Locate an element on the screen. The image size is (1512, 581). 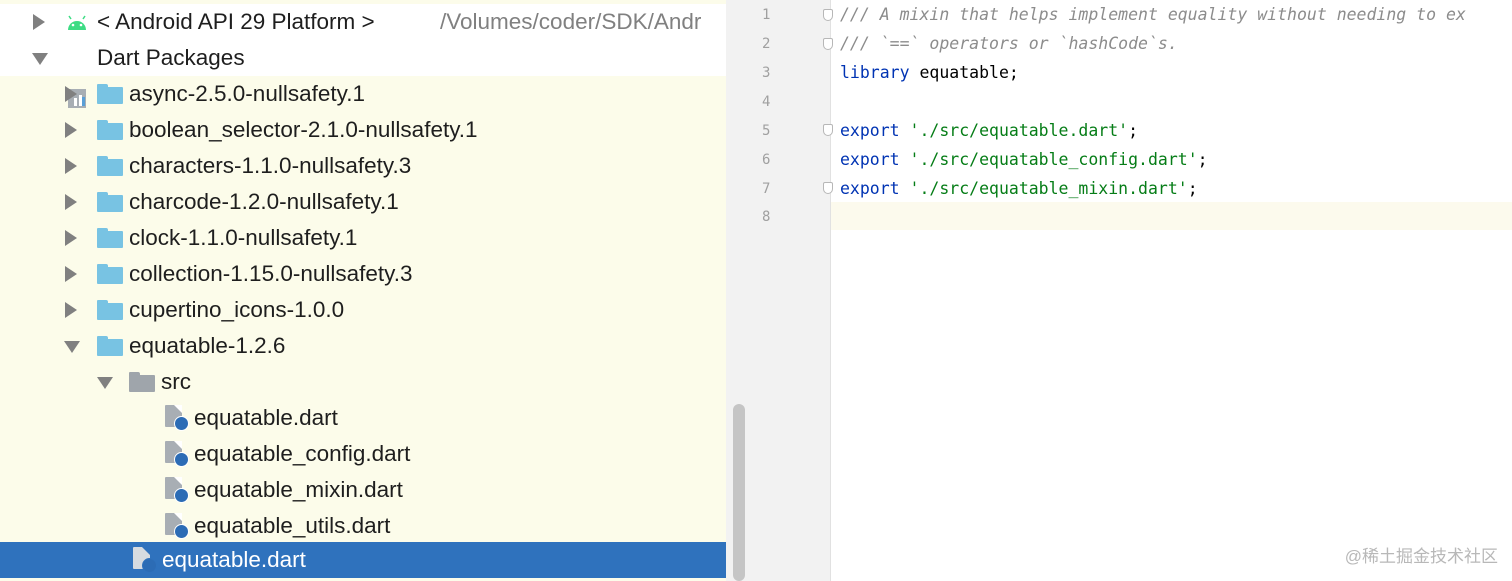
package-label: cupertino_icons-1.0.0 is located at coordinates (237, 309).